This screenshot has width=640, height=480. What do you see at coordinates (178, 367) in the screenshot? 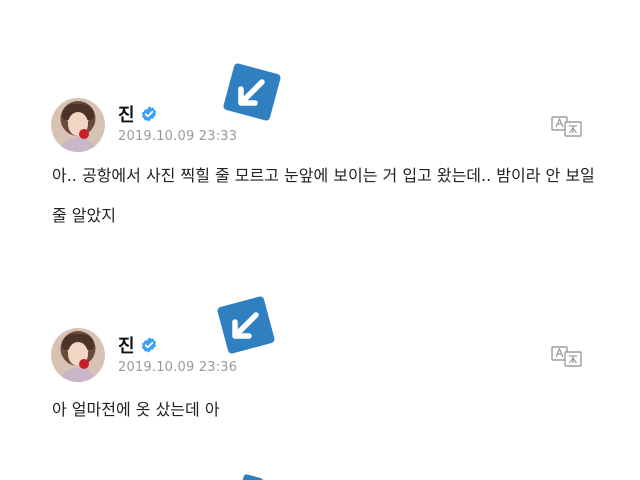
I see `post-timestamp: 2019.10.09 23:36` at bounding box center [178, 367].